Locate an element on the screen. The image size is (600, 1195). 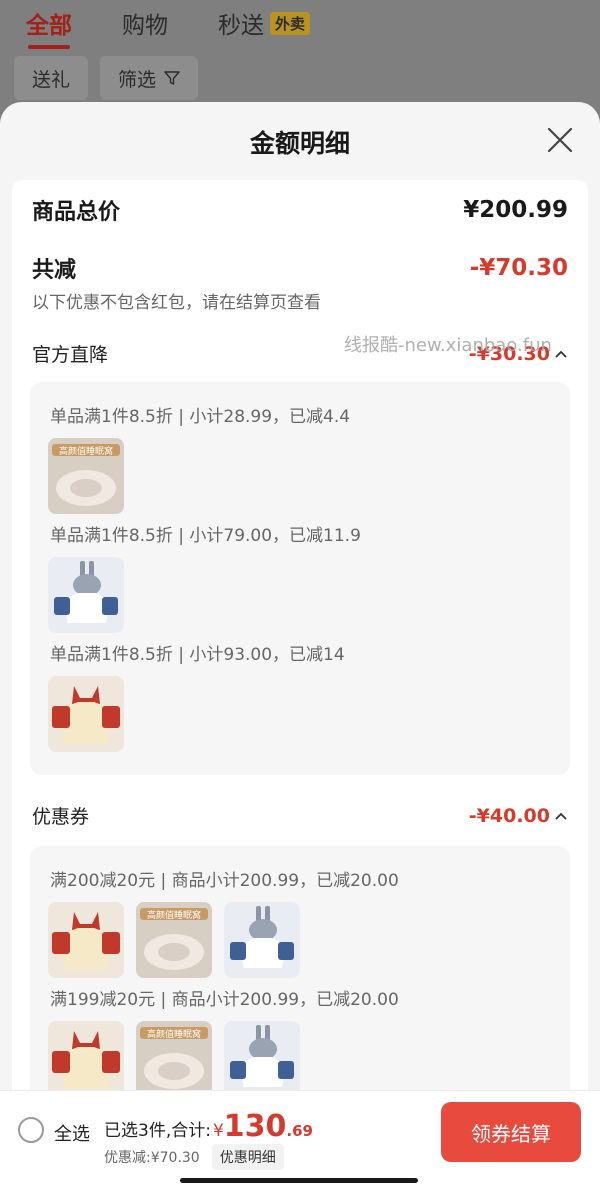
selected-text: 已选3件,合计: is located at coordinates (157, 1131).